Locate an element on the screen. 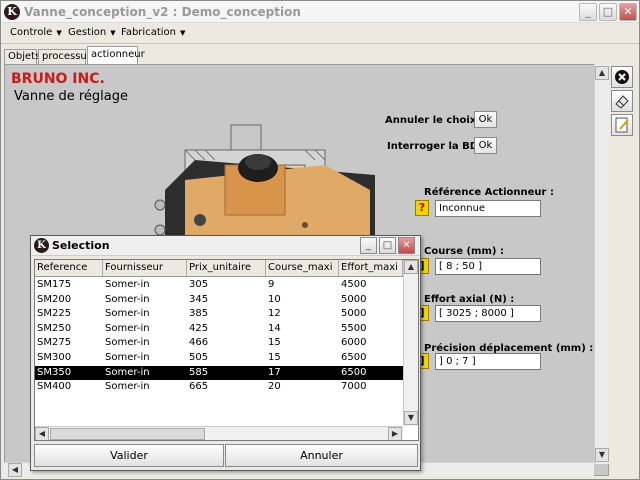 The width and height of the screenshot is (640, 480). effort-field: [ 3025 ; 8000 ] is located at coordinates (488, 313).